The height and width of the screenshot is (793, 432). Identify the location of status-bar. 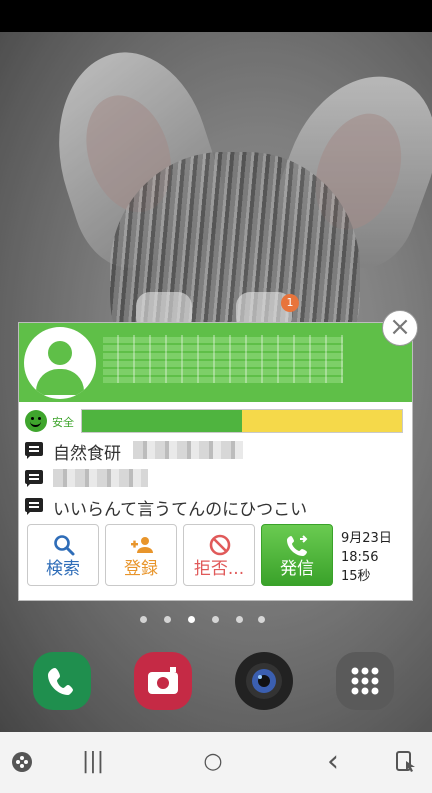
(216, 16).